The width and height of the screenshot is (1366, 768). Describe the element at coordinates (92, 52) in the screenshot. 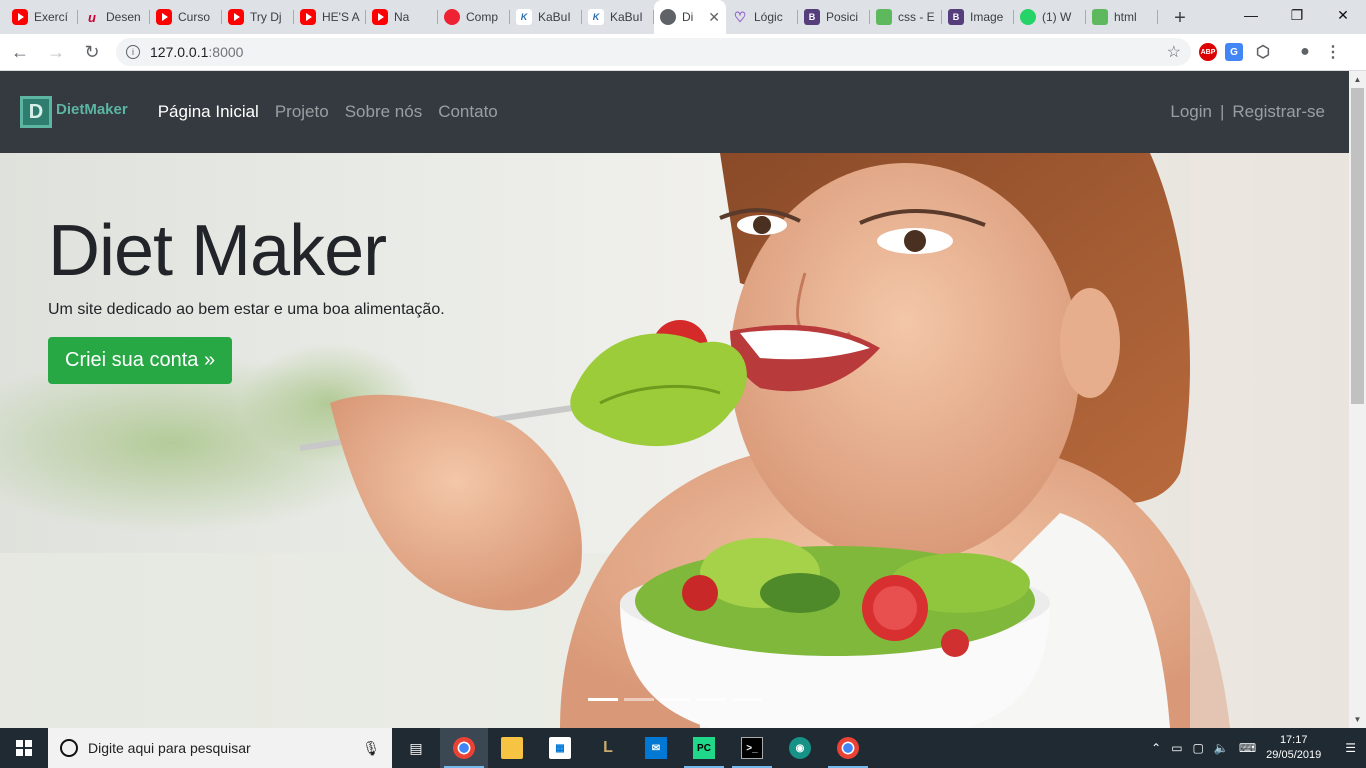

I see `reload-icon: ↻` at that location.